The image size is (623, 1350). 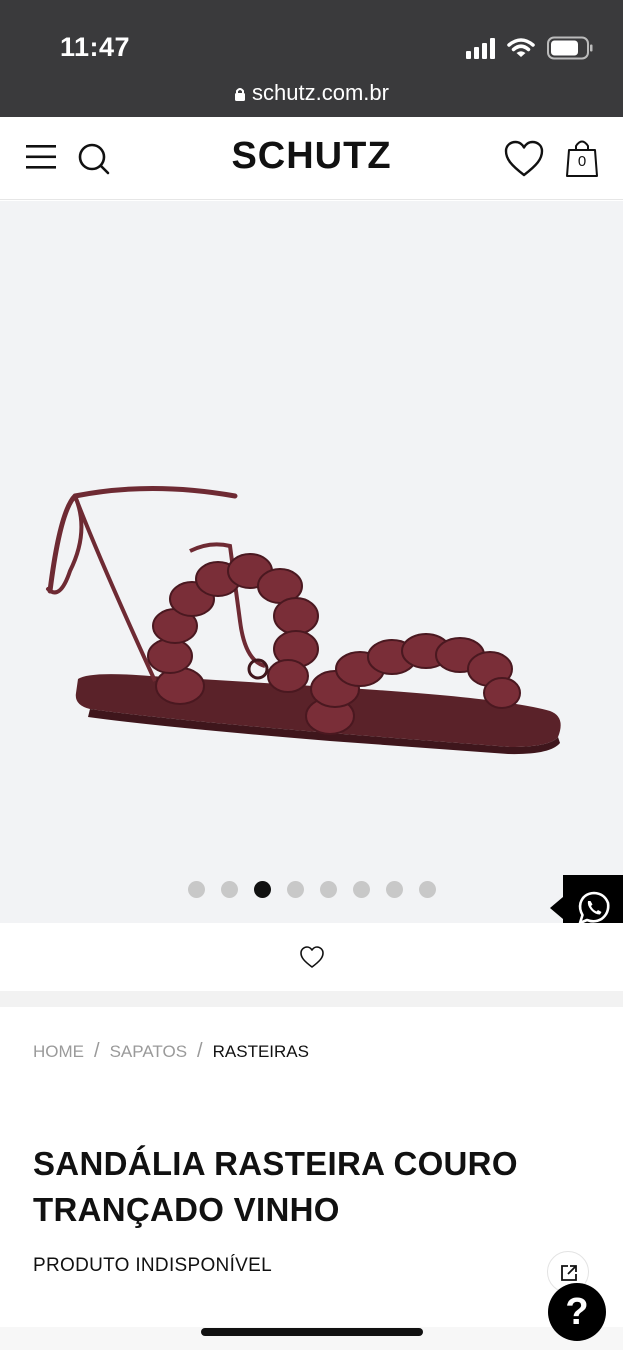 I want to click on section-divider, so click(x=311, y=999).